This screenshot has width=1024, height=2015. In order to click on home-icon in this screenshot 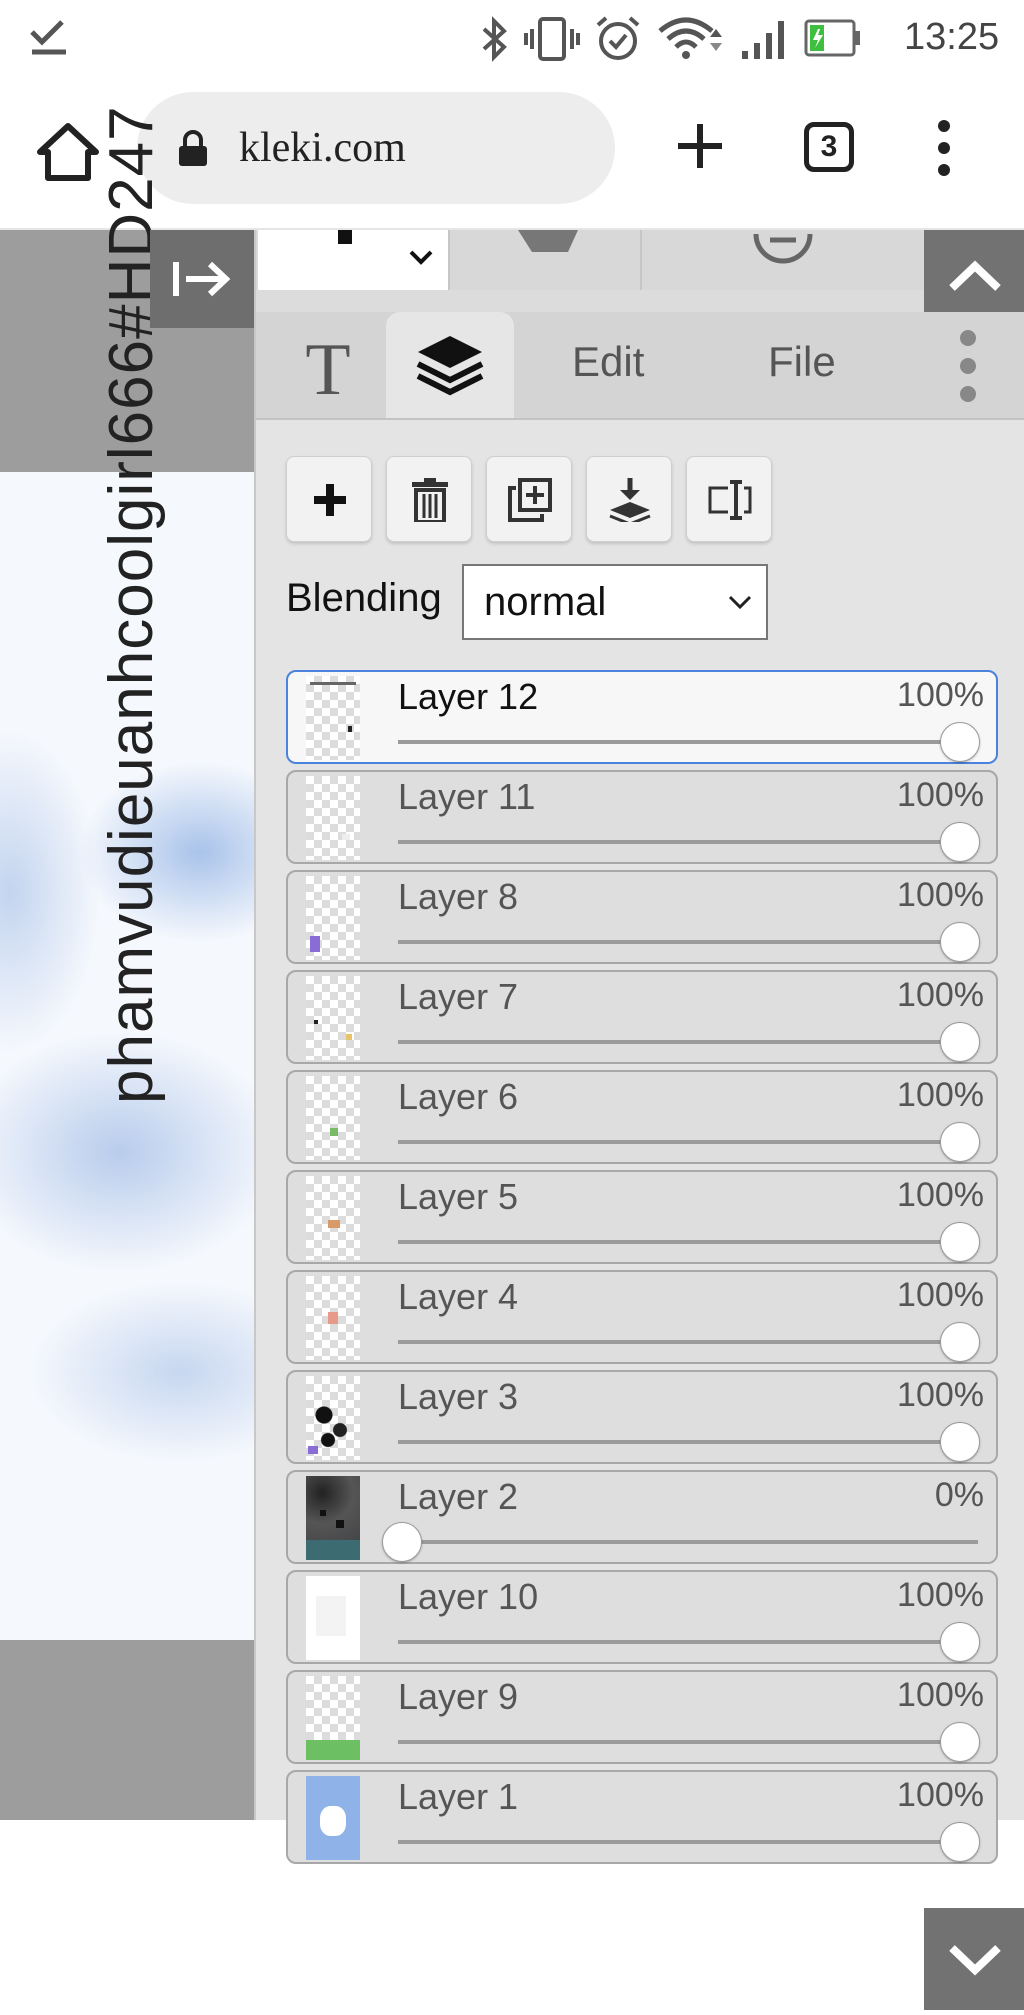, I will do `click(68, 152)`.